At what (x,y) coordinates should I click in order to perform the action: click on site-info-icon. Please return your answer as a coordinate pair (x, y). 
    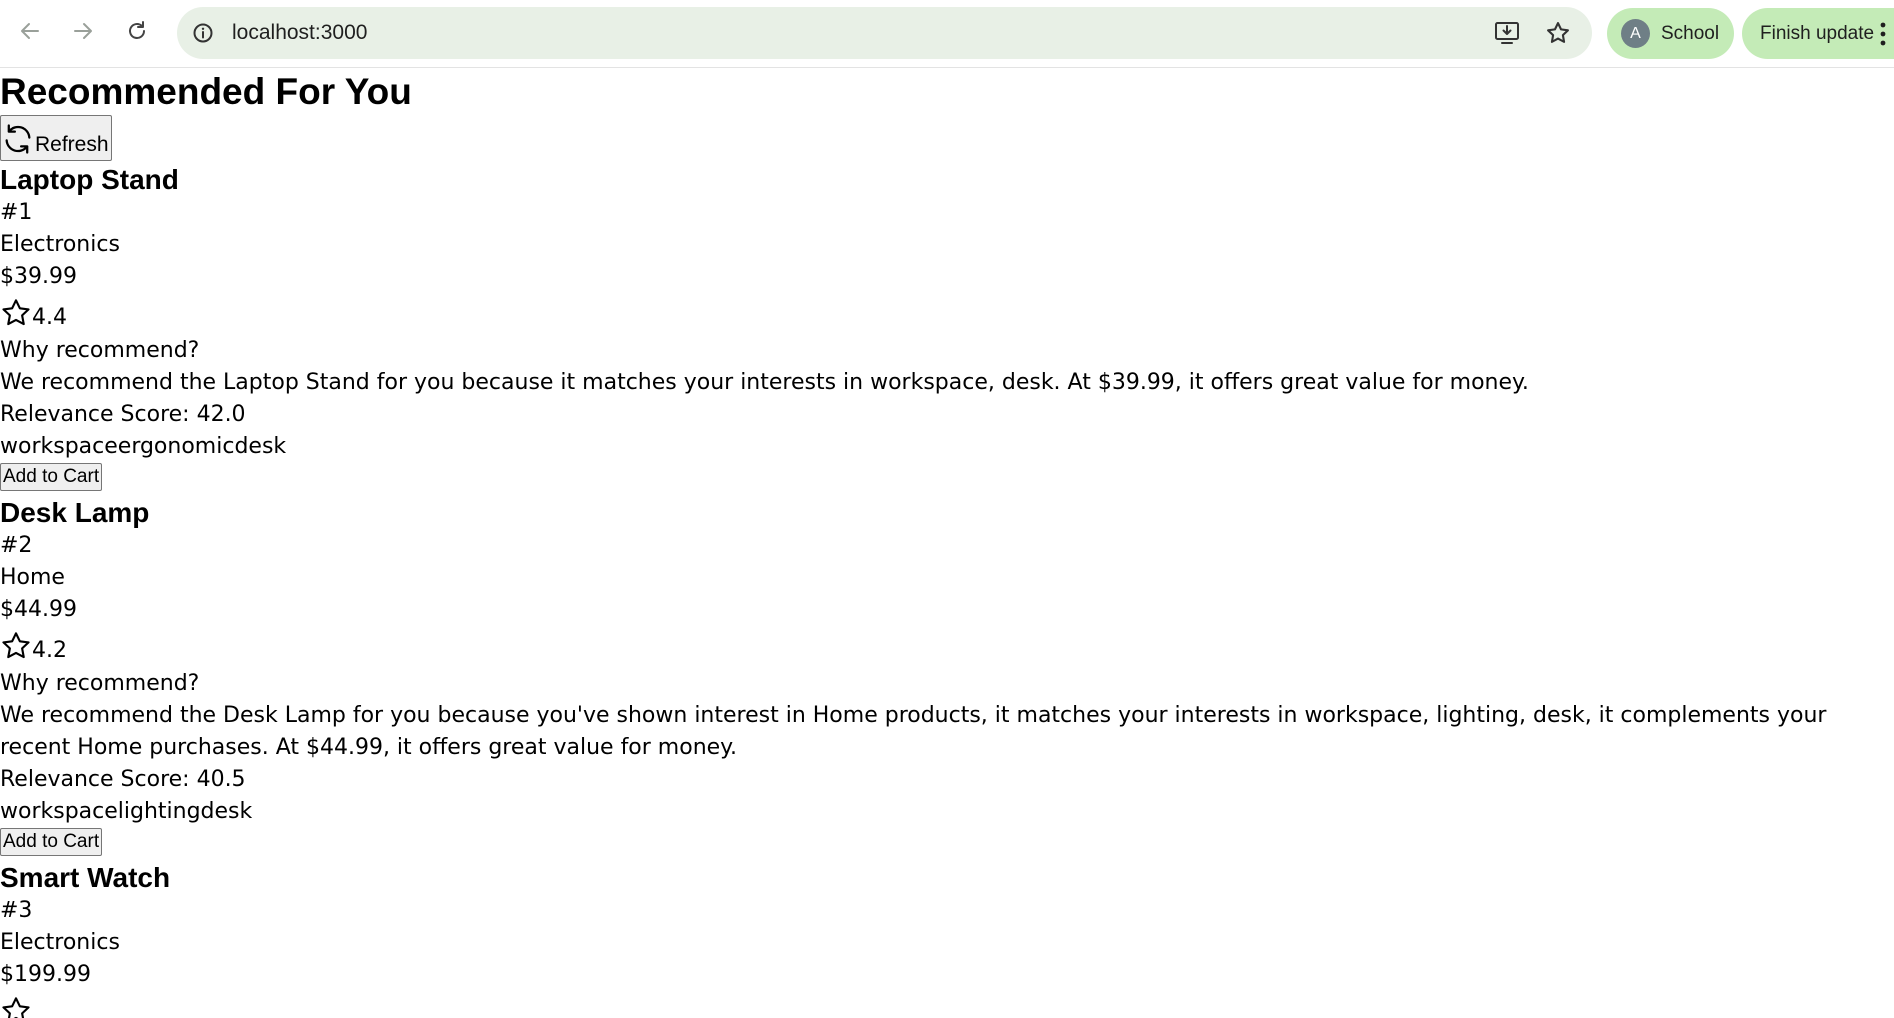
    Looking at the image, I should click on (203, 33).